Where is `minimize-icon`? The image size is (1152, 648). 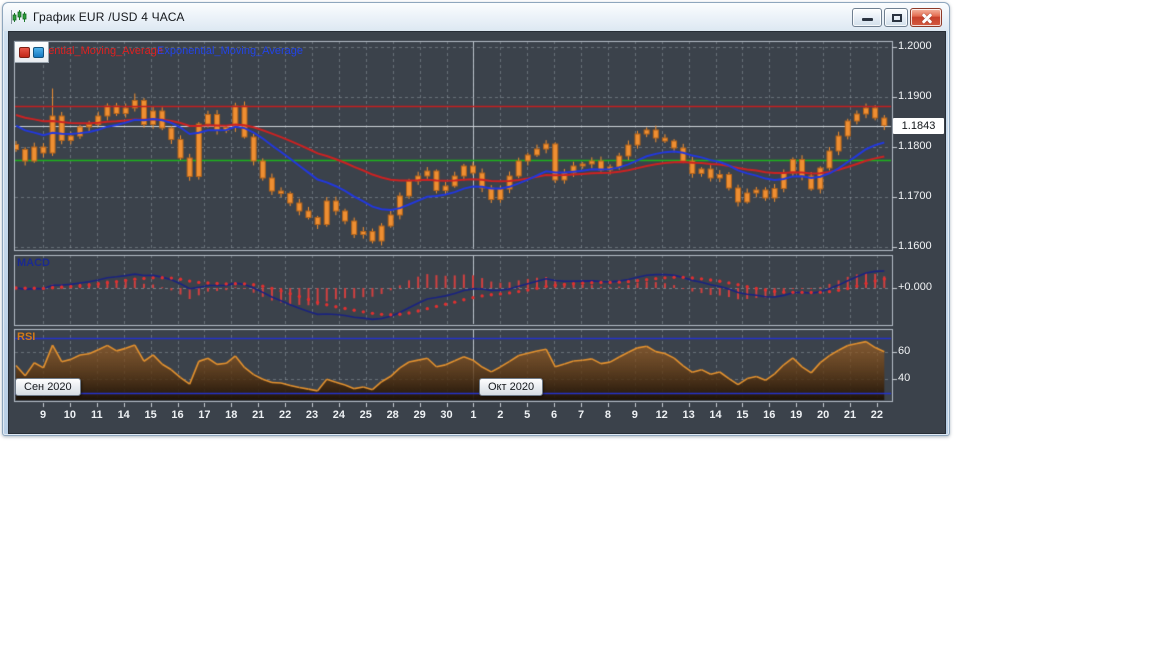 minimize-icon is located at coordinates (867, 19).